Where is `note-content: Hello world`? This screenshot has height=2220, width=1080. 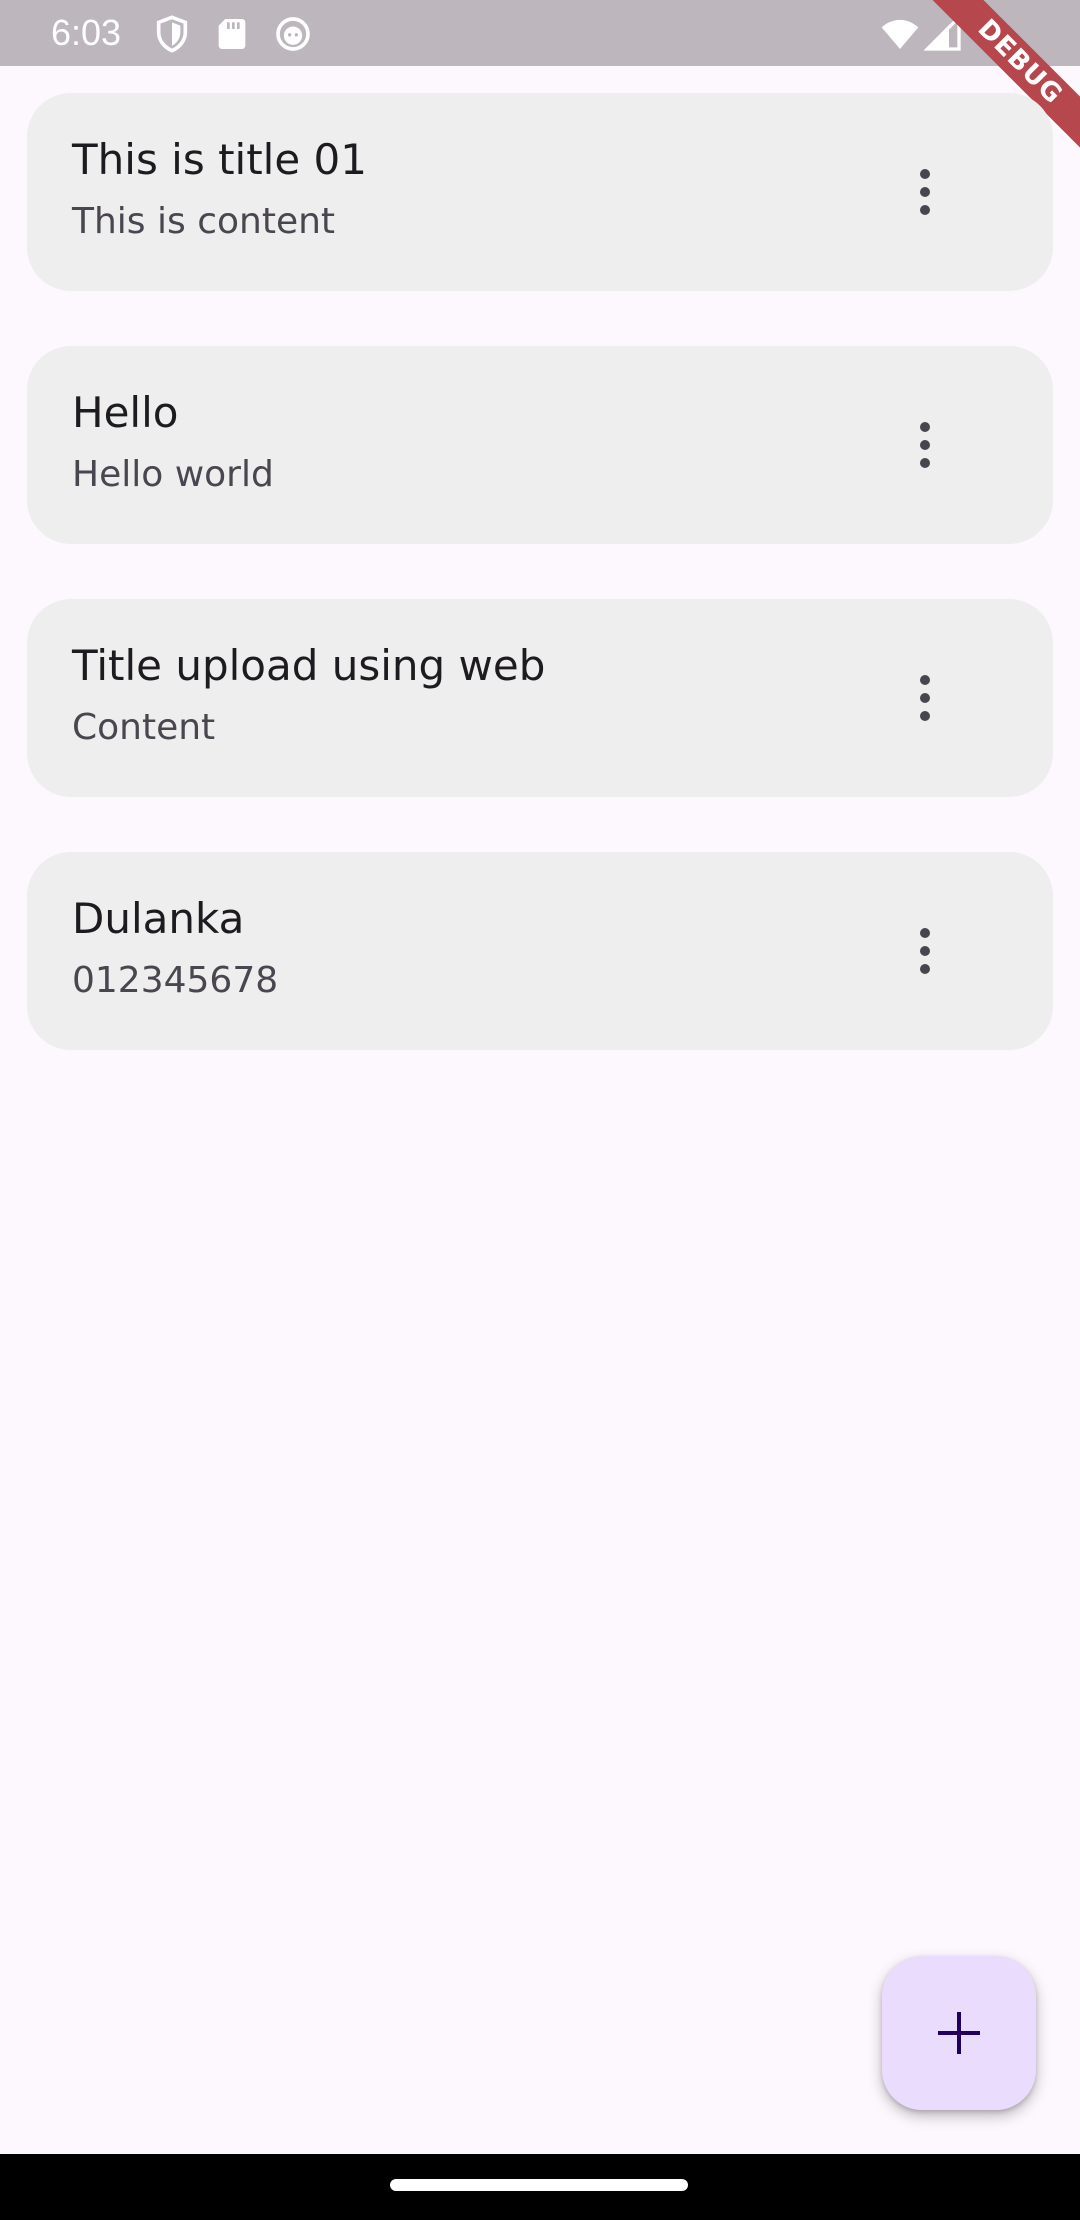 note-content: Hello world is located at coordinates (173, 474).